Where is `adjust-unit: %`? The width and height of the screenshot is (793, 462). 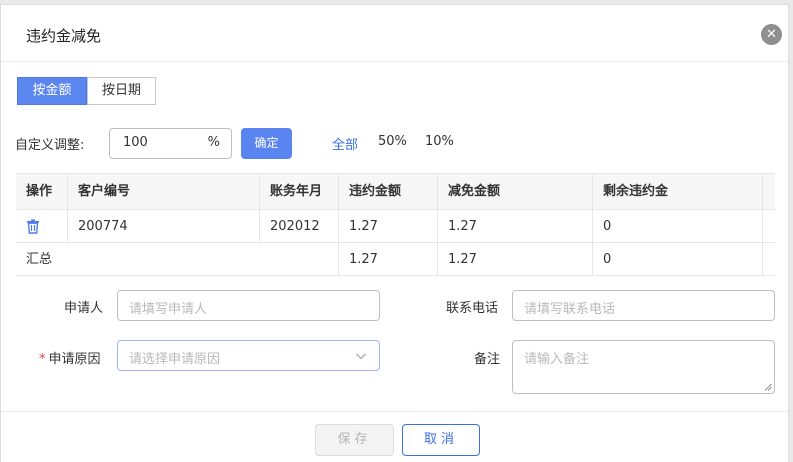 adjust-unit: % is located at coordinates (213, 142).